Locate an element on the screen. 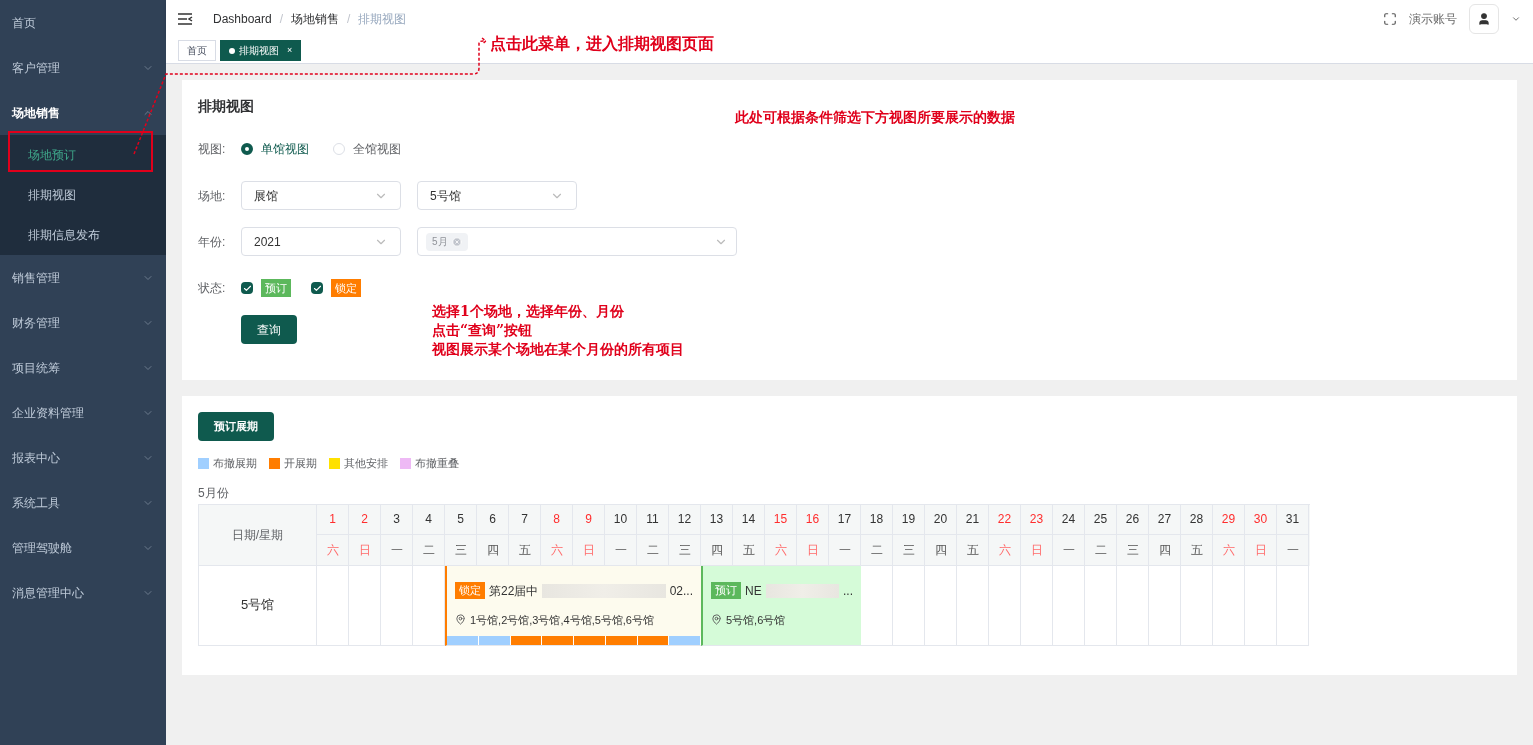 The width and height of the screenshot is (1533, 745). sidebar-item: 管理驾驶舱 is located at coordinates (83, 547).